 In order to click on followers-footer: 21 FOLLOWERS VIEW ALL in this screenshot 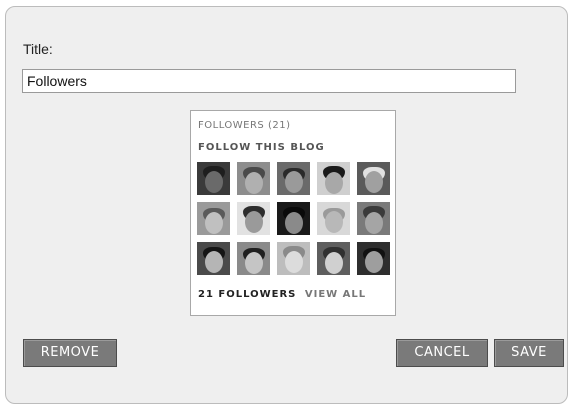, I will do `click(282, 294)`.